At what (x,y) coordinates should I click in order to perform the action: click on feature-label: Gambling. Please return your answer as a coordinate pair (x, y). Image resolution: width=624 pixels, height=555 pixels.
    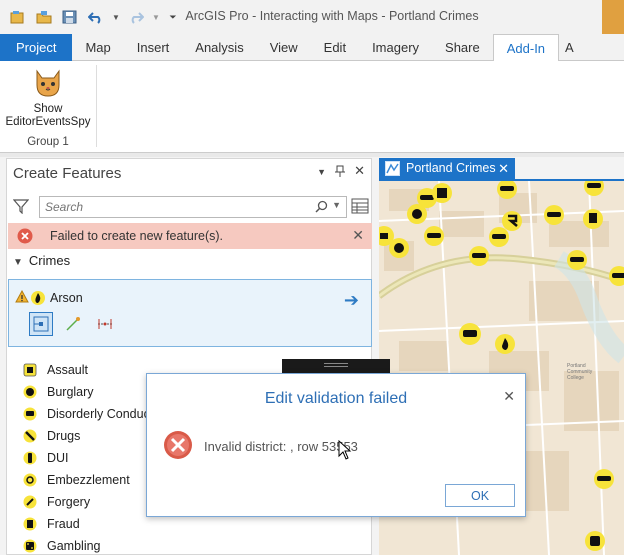
    Looking at the image, I should click on (74, 546).